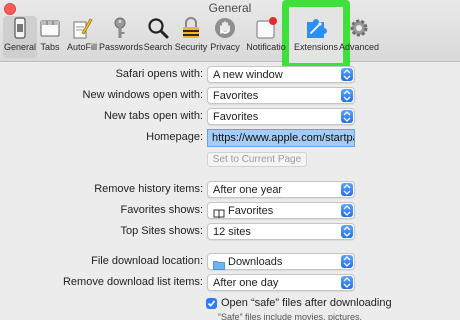 The image size is (460, 320). What do you see at coordinates (281, 231) in the screenshot?
I see `top-sites-select: 12 sites` at bounding box center [281, 231].